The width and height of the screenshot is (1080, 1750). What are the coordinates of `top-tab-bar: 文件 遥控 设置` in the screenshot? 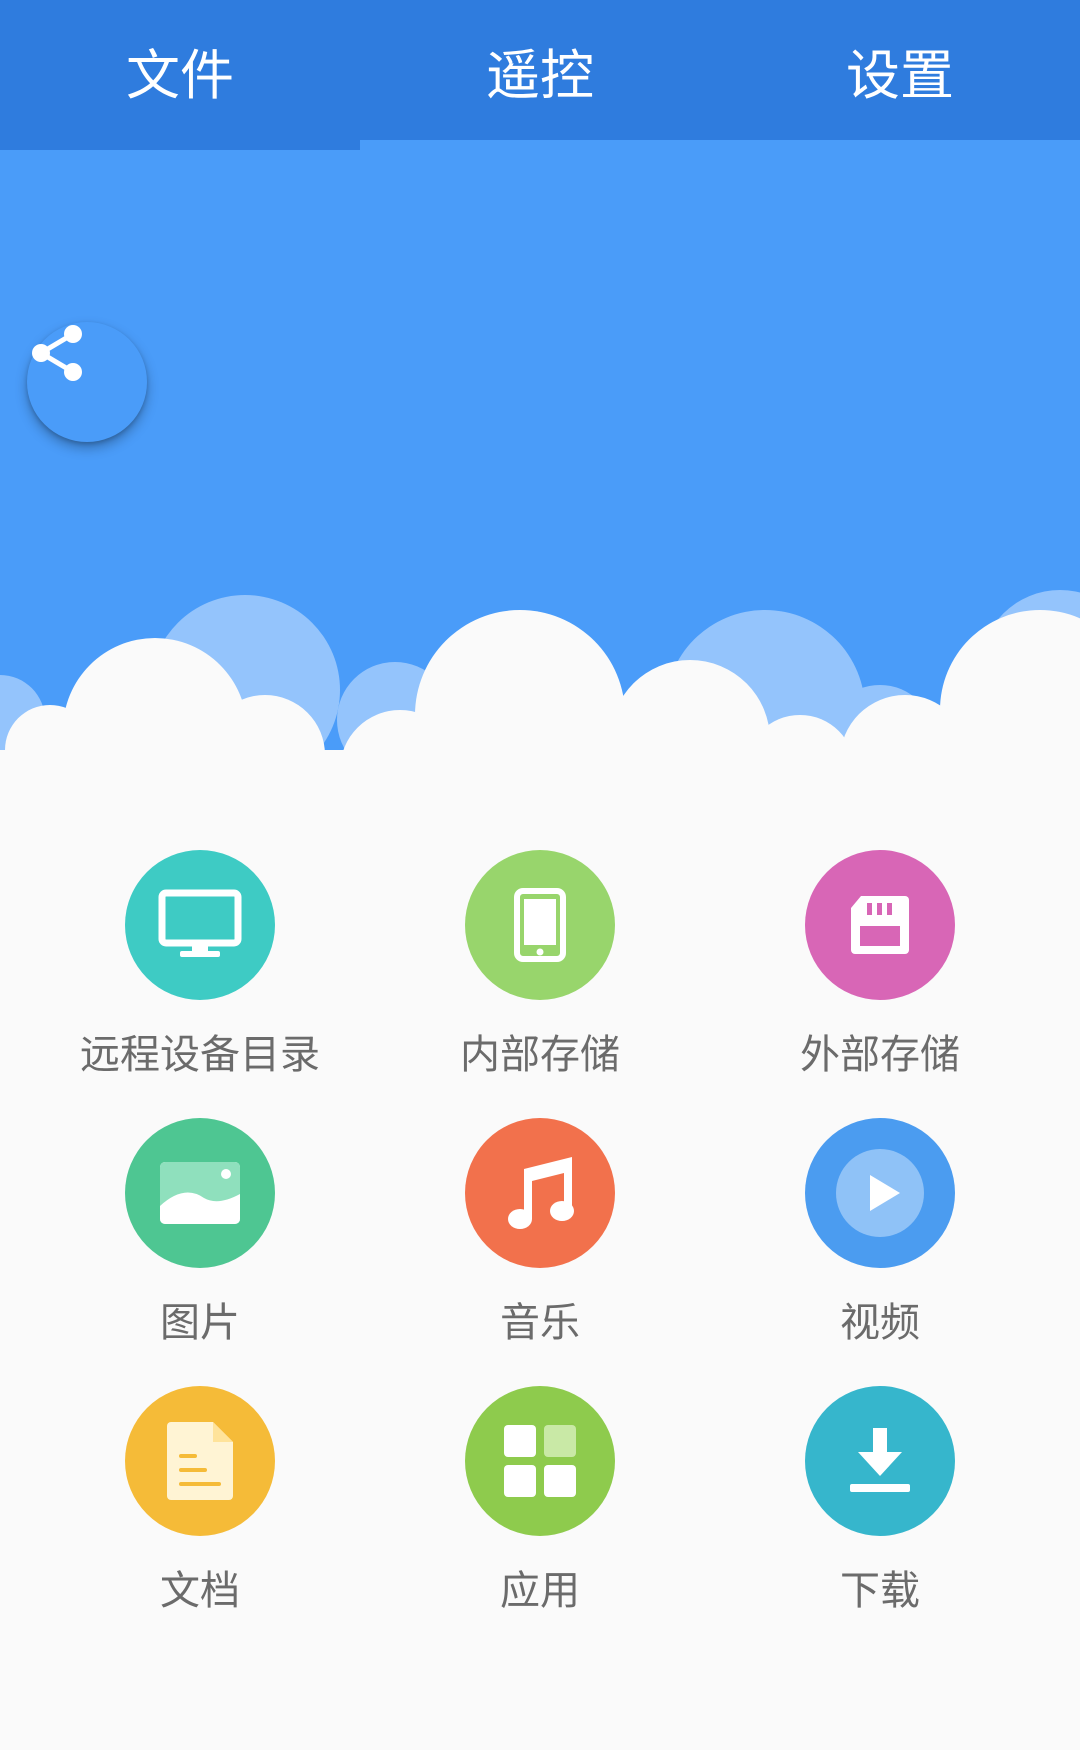 It's located at (540, 75).